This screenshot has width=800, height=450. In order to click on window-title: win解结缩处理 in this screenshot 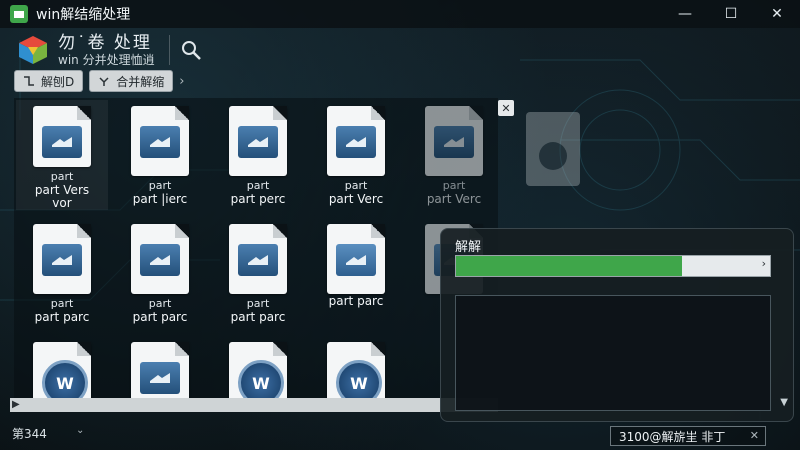, I will do `click(83, 15)`.